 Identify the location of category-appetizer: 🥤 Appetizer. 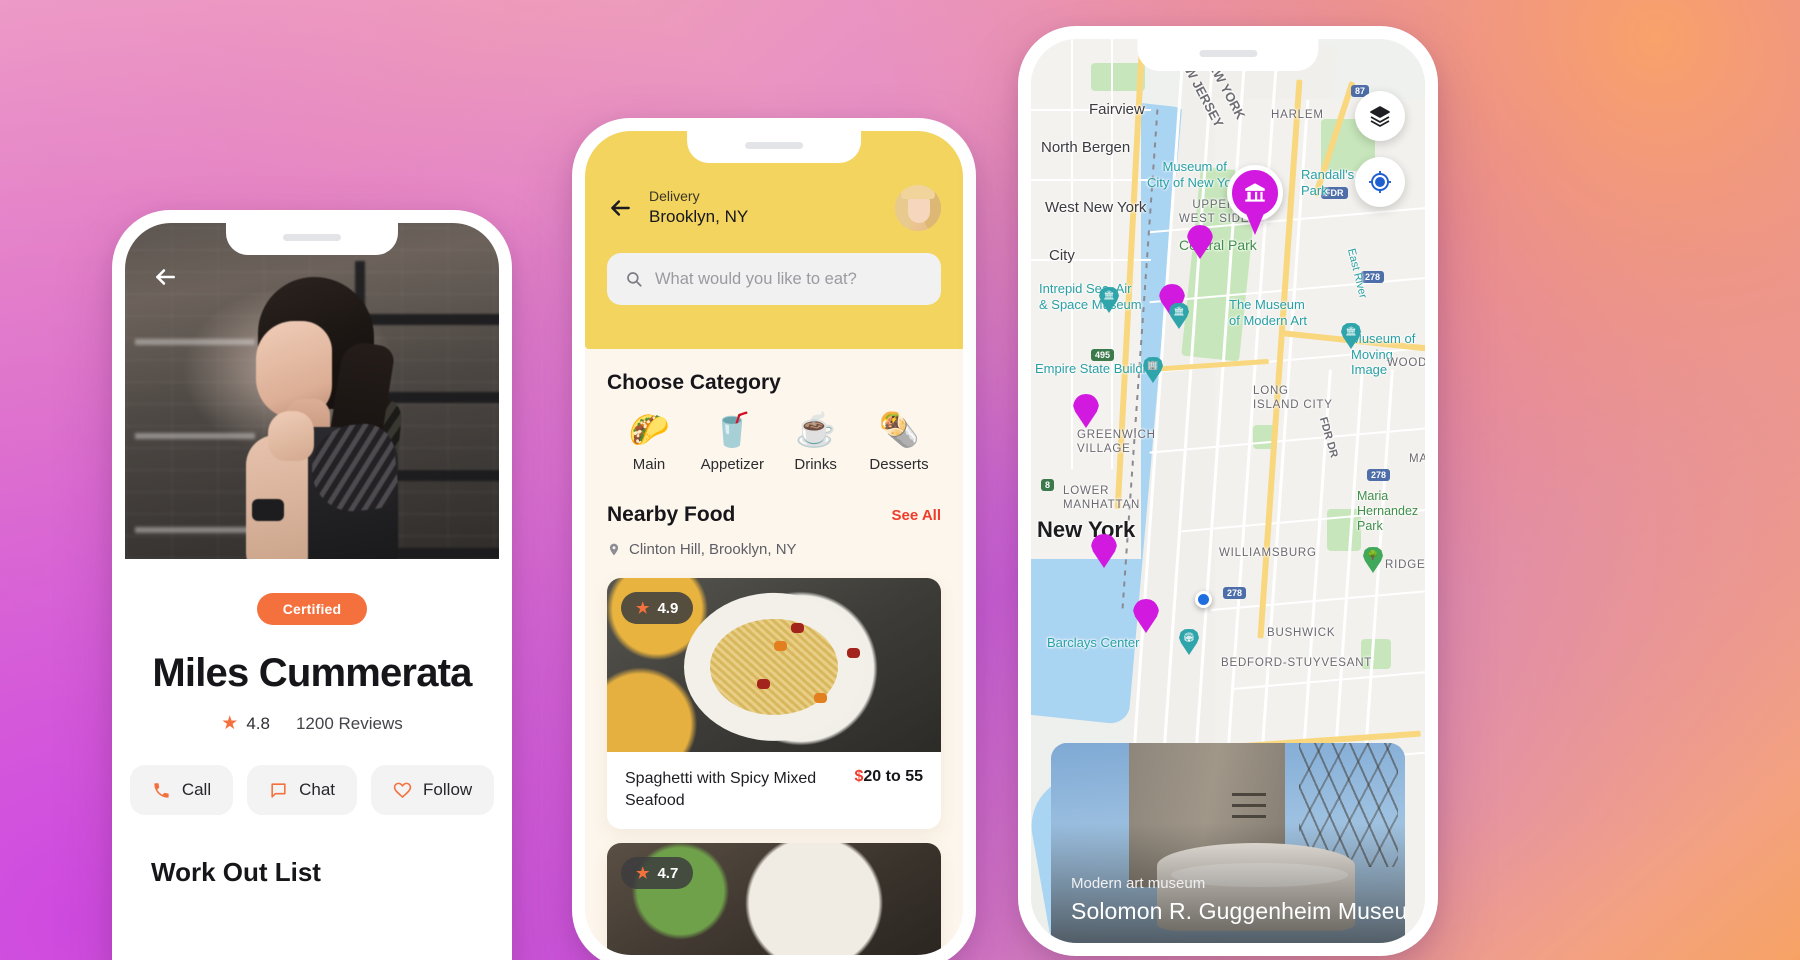
(732, 443).